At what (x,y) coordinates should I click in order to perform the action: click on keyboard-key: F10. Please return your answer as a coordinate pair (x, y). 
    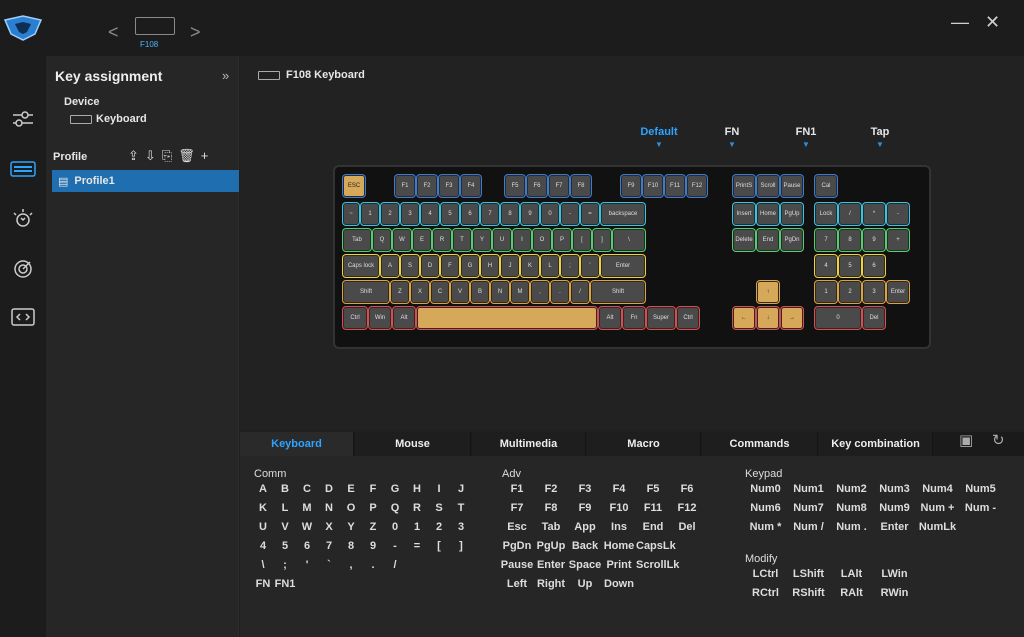
    Looking at the image, I should click on (653, 186).